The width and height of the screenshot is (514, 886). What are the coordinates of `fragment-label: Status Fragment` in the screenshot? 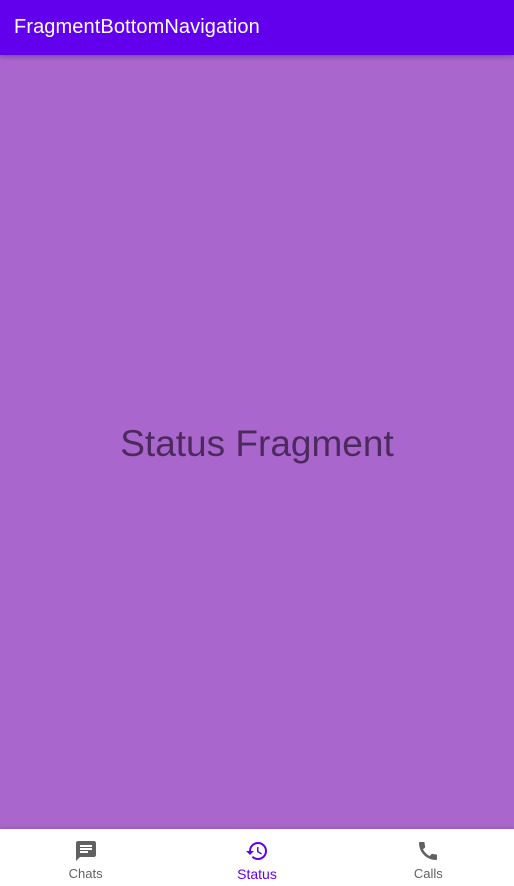 It's located at (257, 443).